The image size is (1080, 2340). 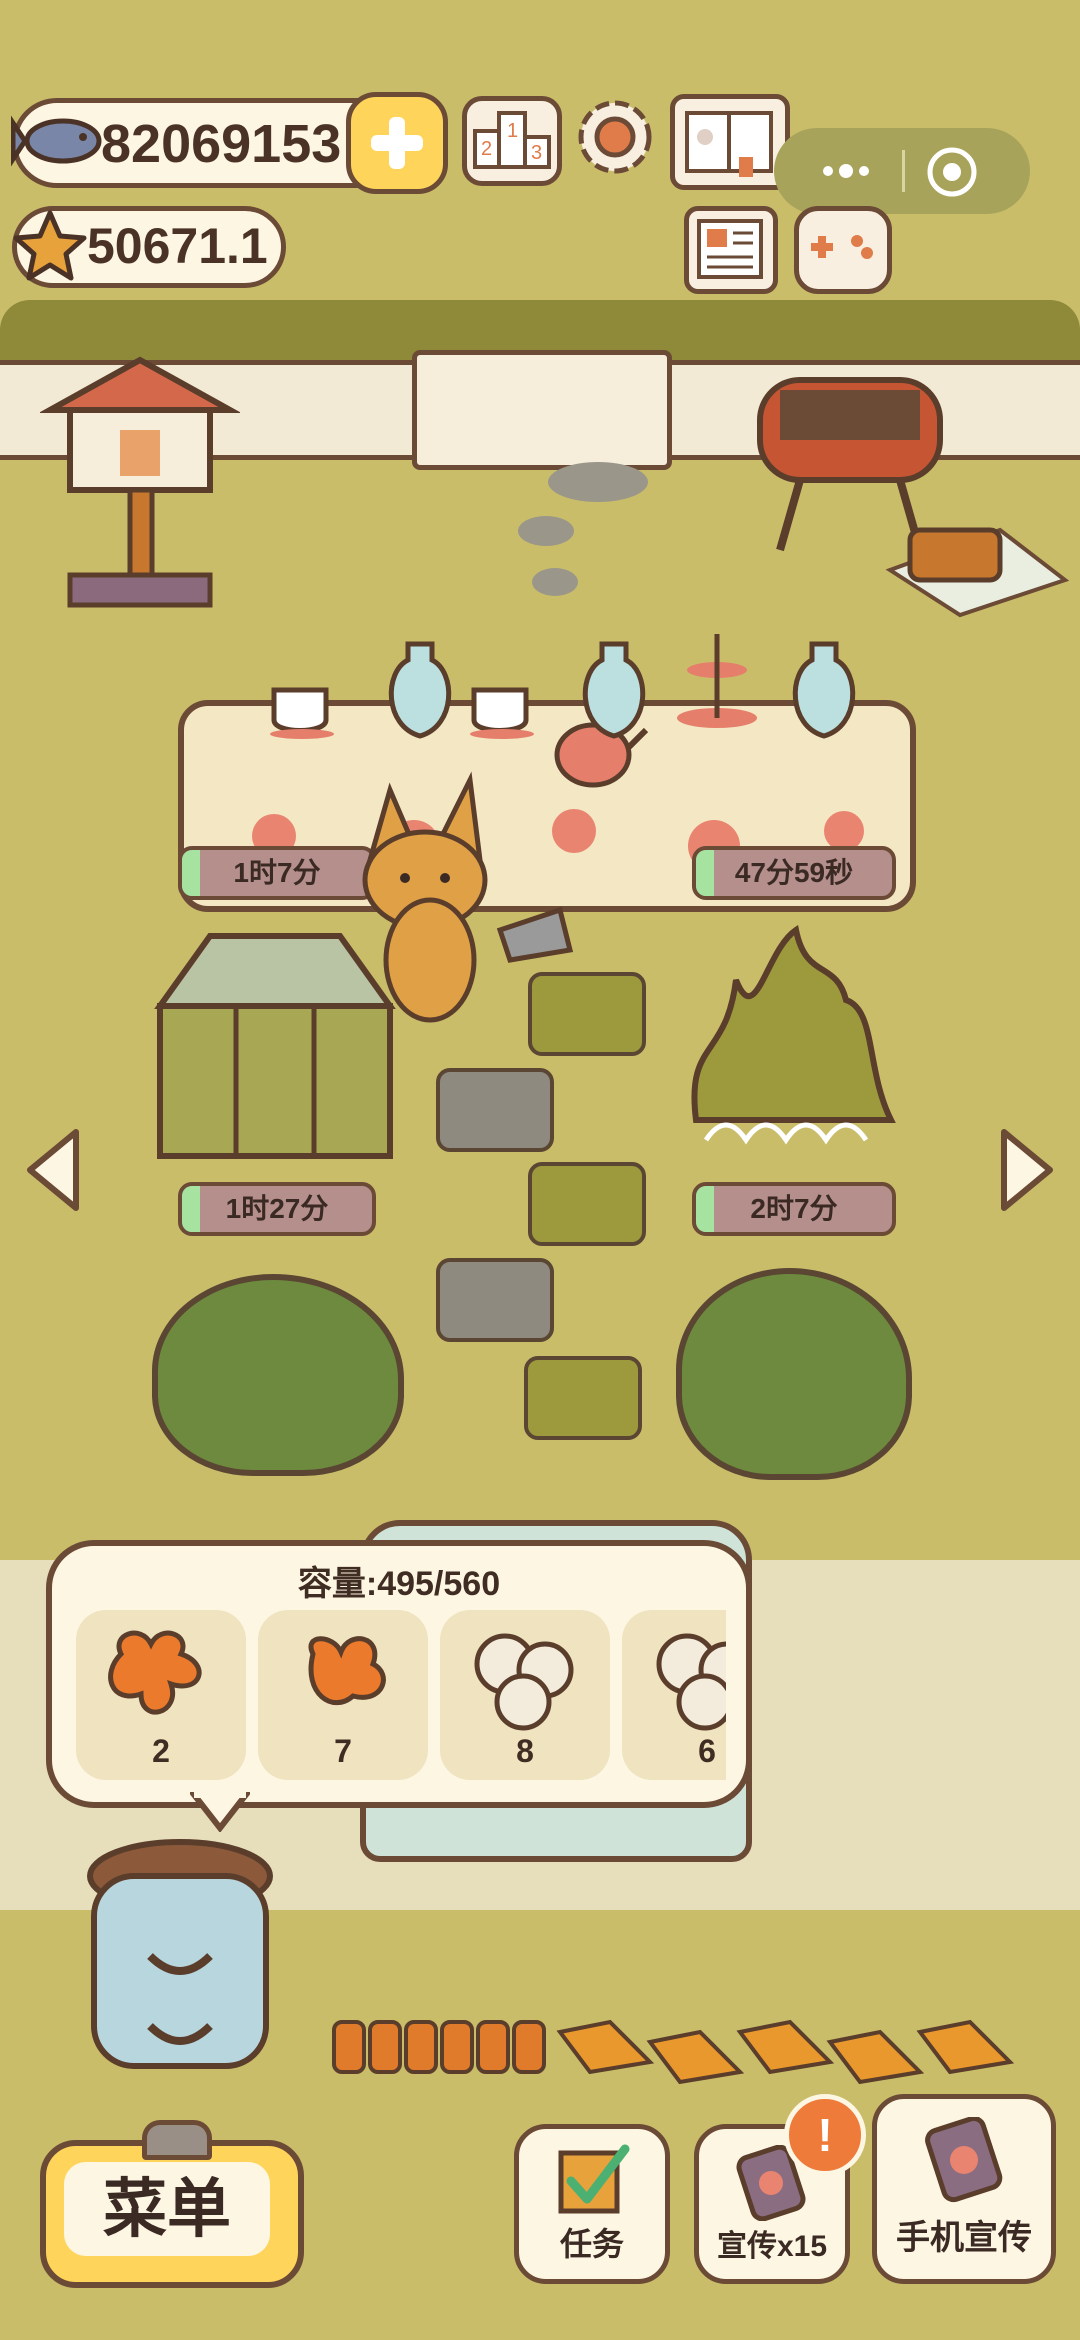 I want to click on add-currency-button, so click(x=397, y=143).